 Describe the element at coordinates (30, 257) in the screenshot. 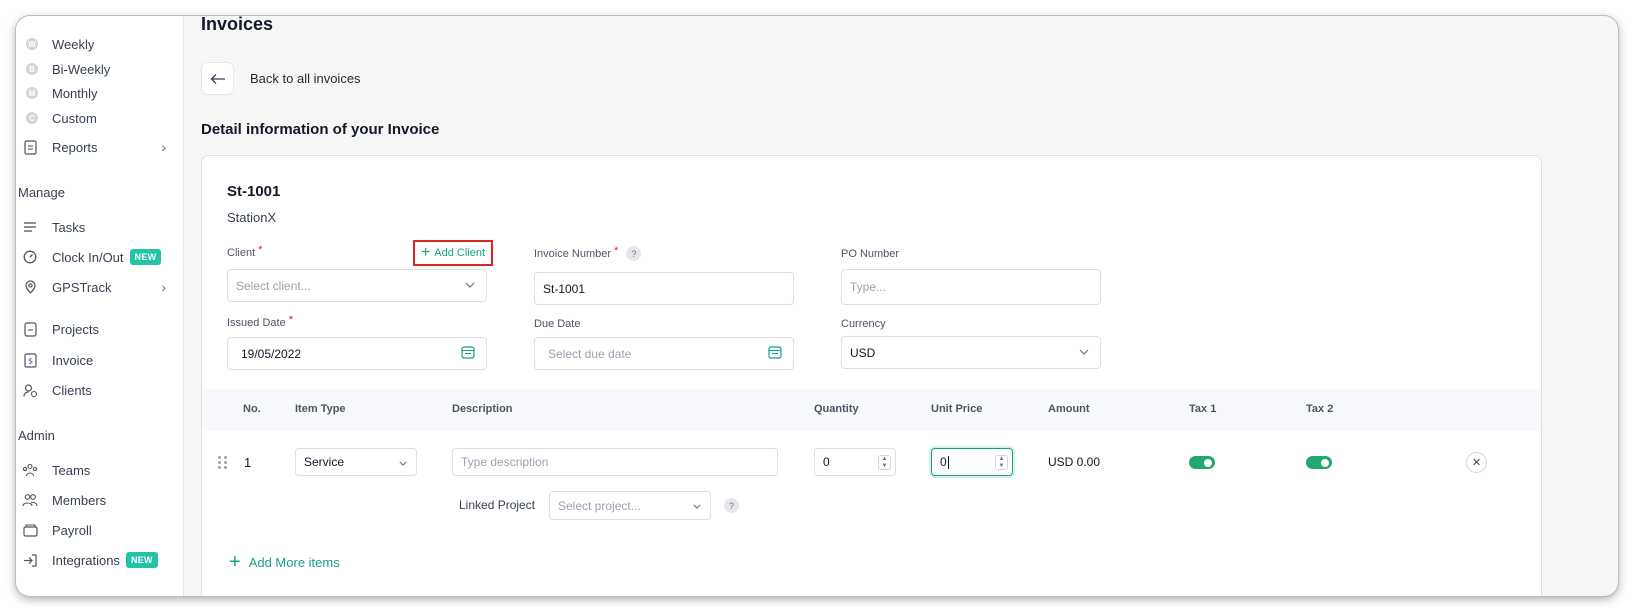

I see `clock-icon` at that location.